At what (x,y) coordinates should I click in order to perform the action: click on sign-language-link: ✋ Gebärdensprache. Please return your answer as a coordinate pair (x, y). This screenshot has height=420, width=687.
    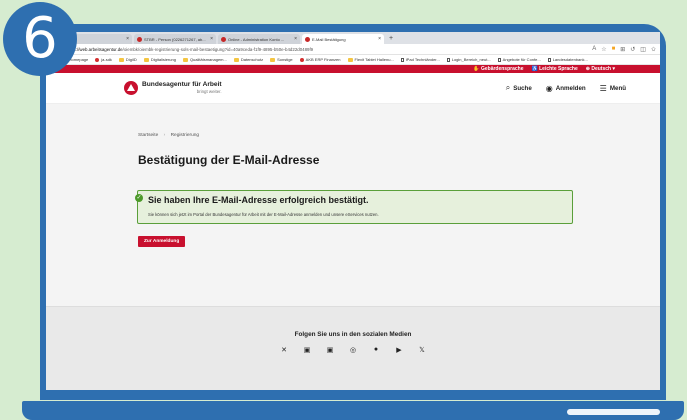
    Looking at the image, I should click on (498, 69).